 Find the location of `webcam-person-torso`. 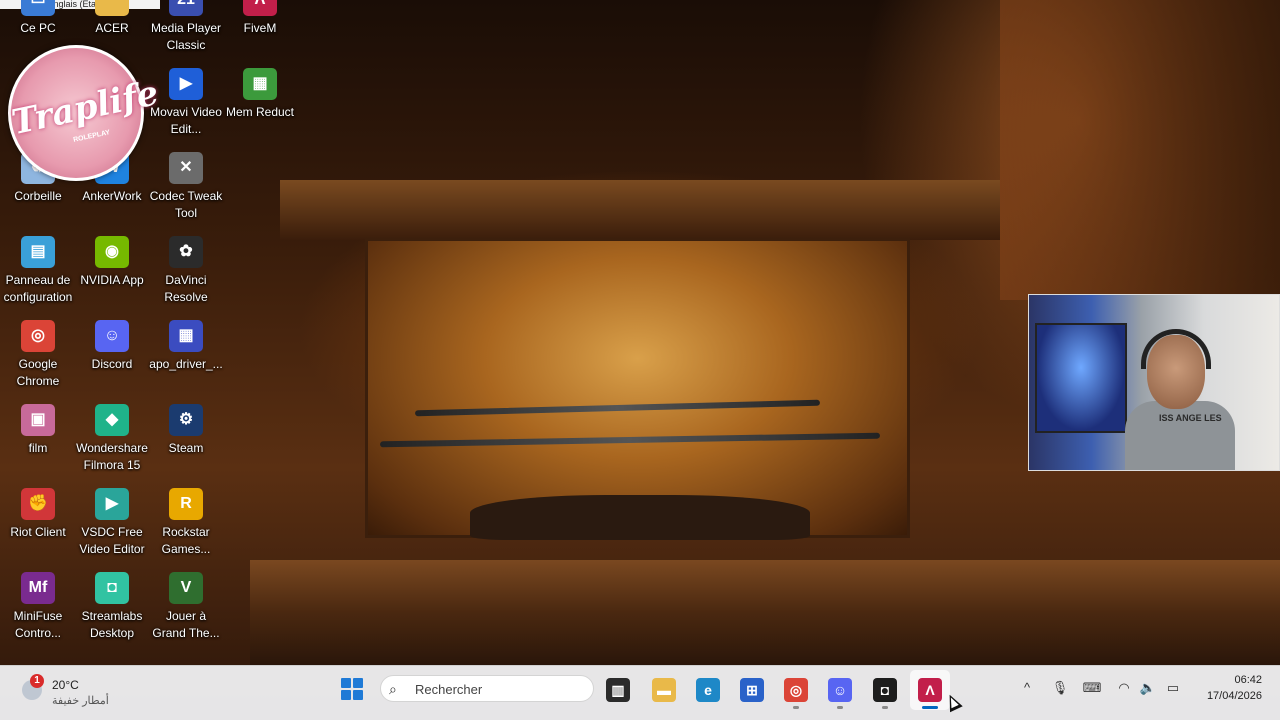

webcam-person-torso is located at coordinates (1180, 435).